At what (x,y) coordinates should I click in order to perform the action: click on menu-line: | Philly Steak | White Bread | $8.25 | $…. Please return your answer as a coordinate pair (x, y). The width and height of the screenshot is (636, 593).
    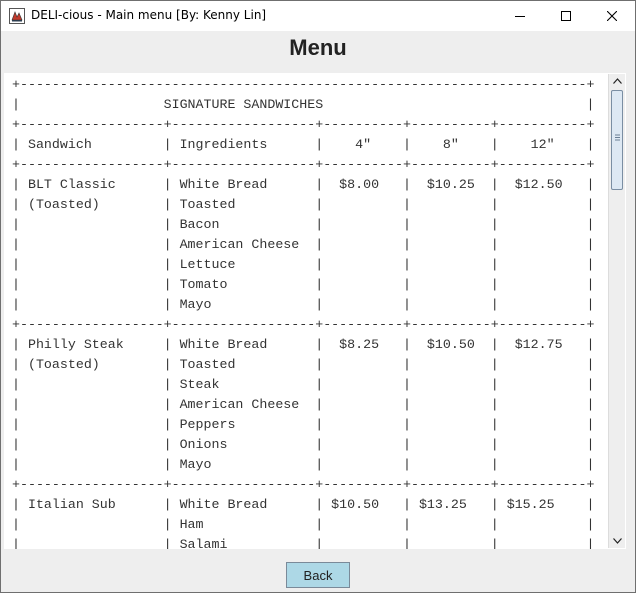
    Looking at the image, I should click on (303, 344).